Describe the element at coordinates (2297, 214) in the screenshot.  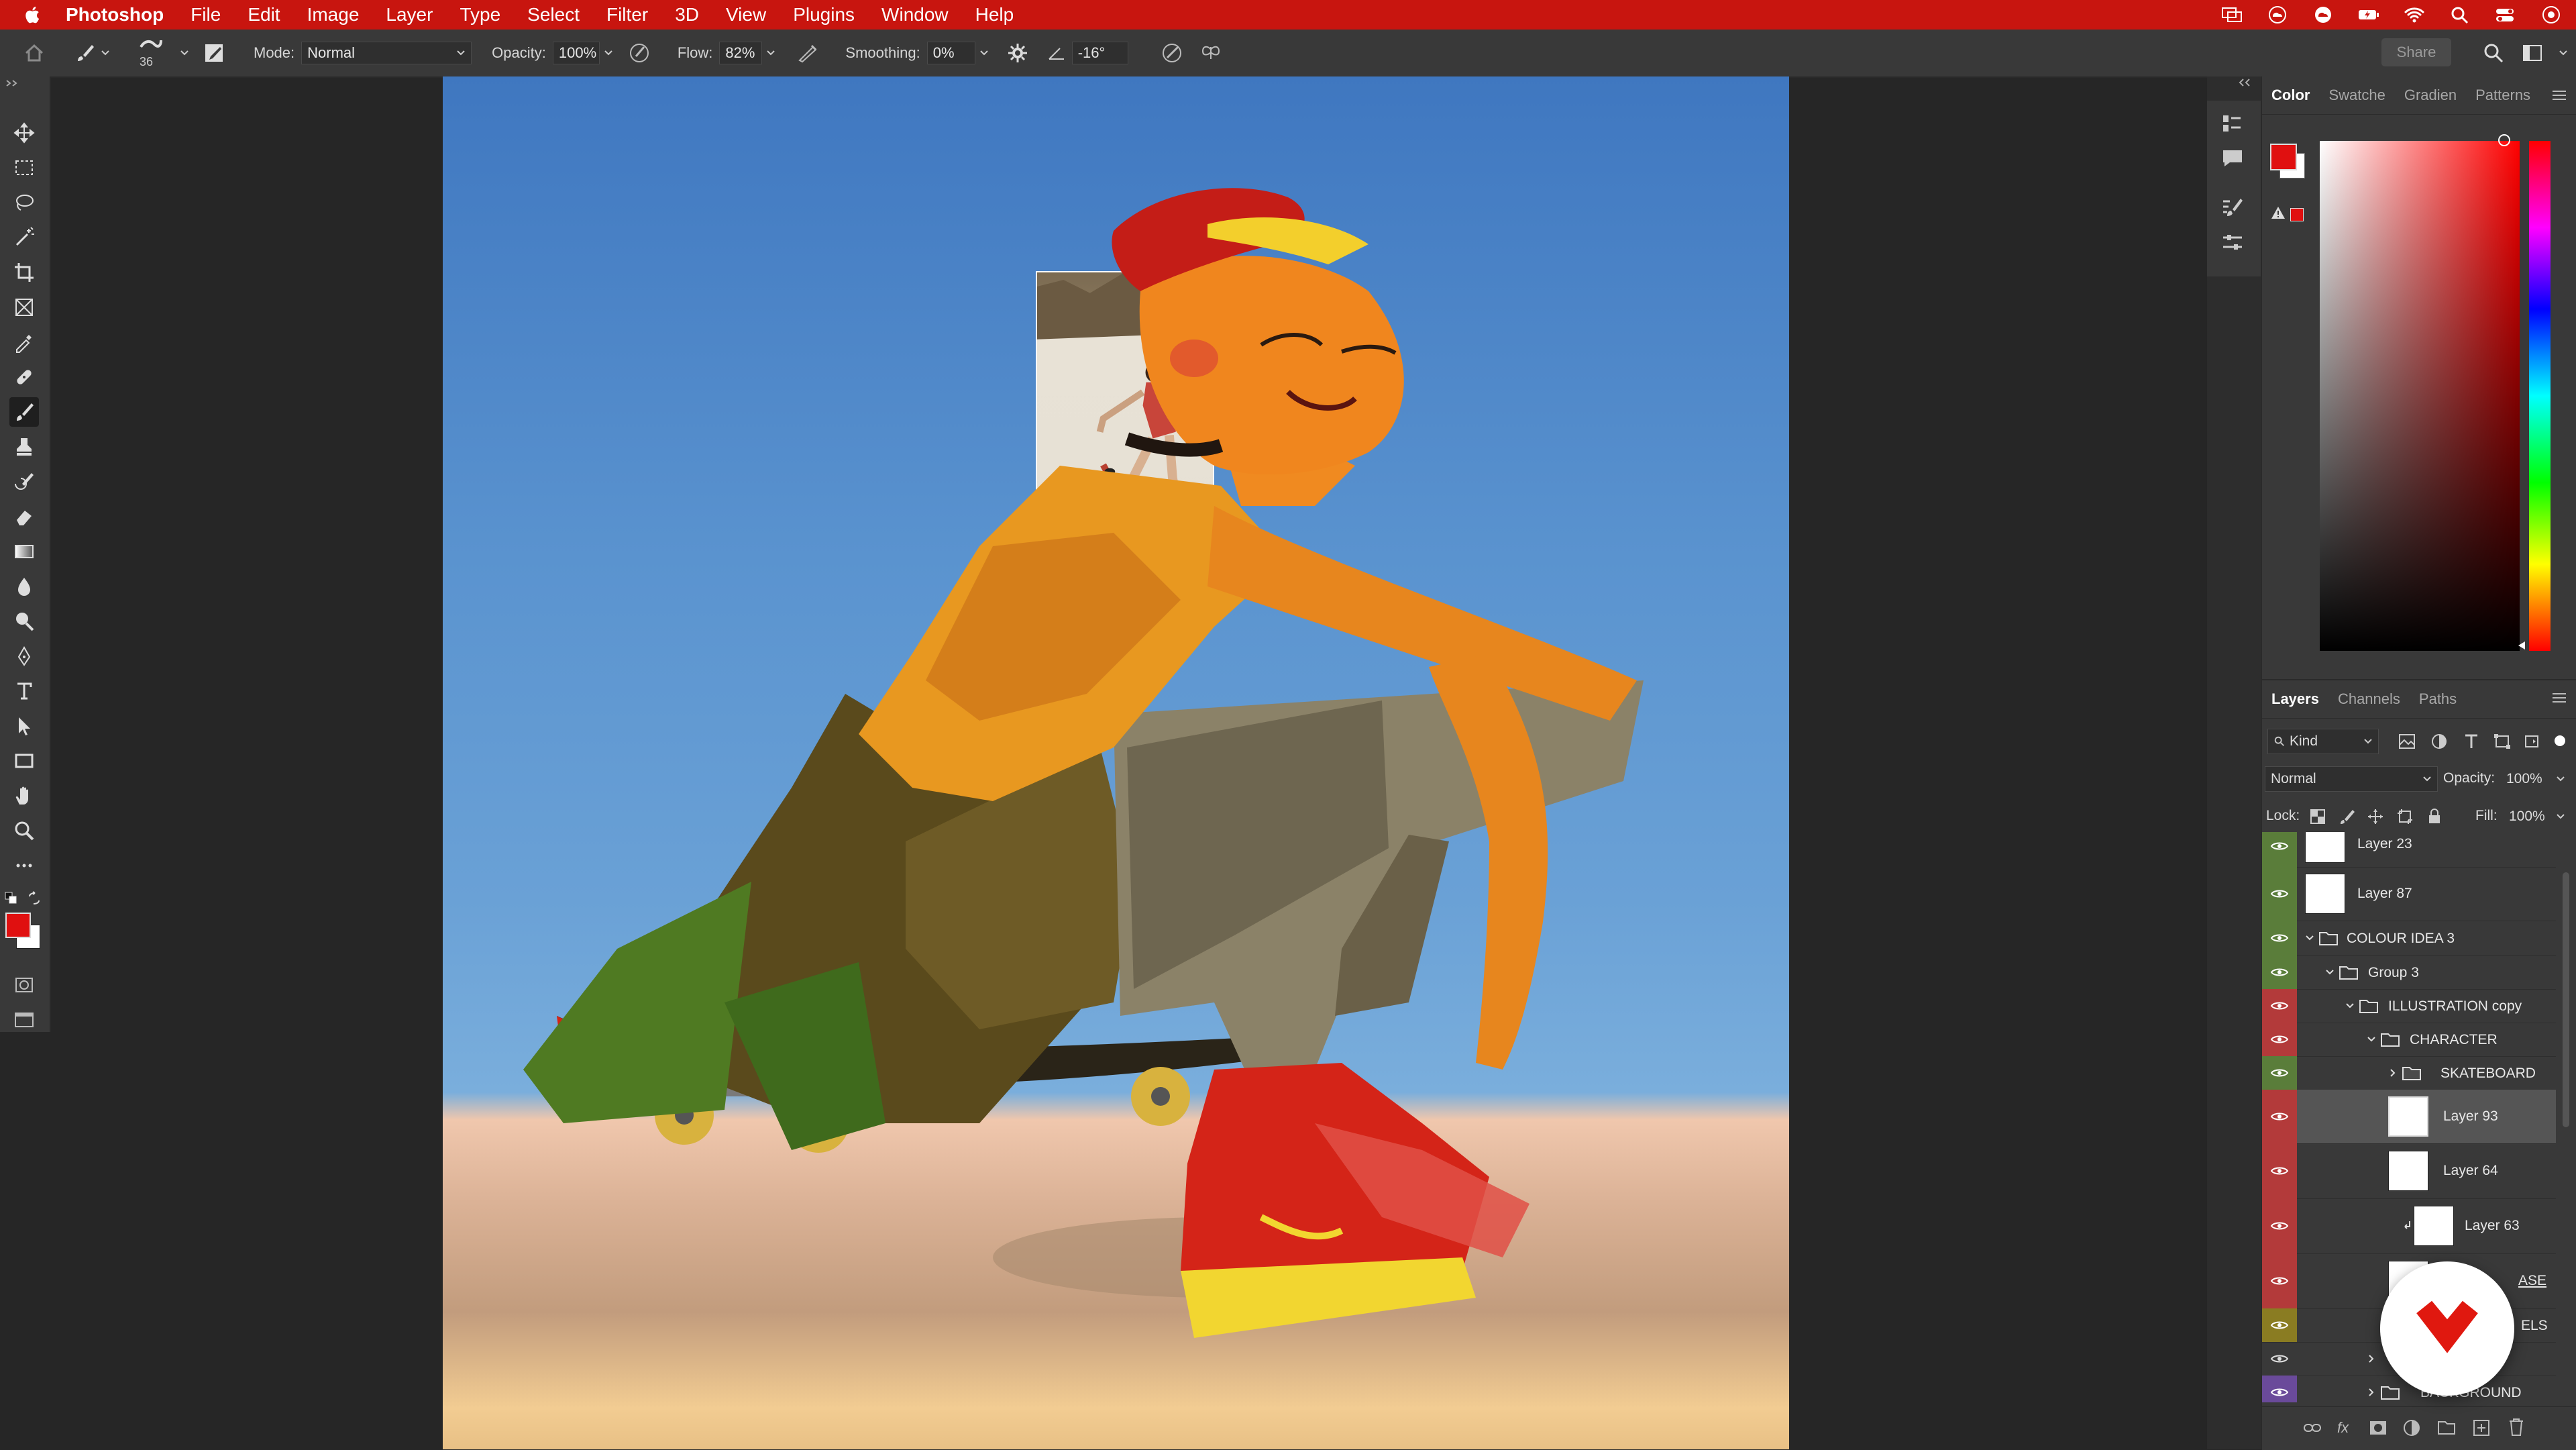
I see `gamut-color-chip` at that location.